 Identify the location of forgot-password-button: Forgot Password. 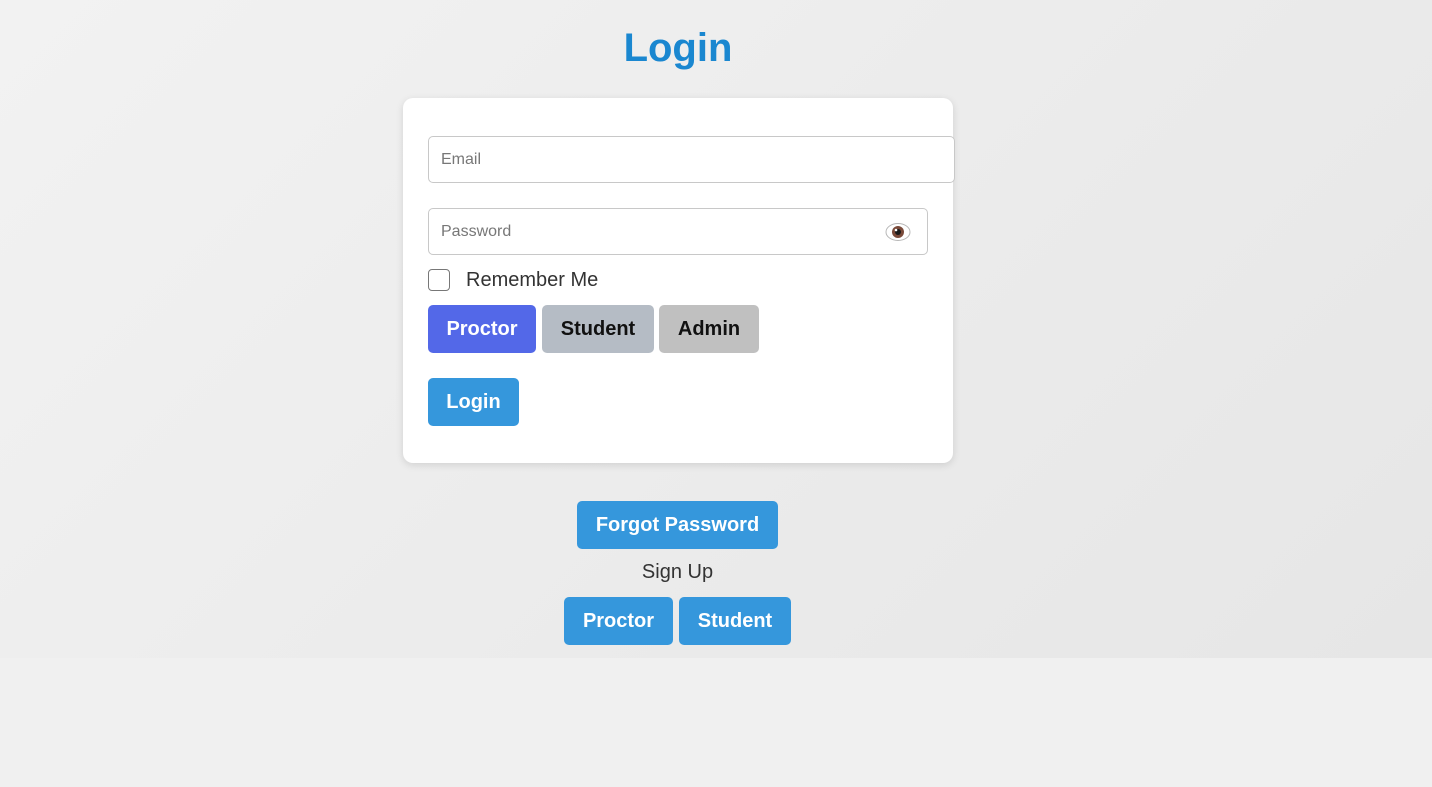
(677, 525).